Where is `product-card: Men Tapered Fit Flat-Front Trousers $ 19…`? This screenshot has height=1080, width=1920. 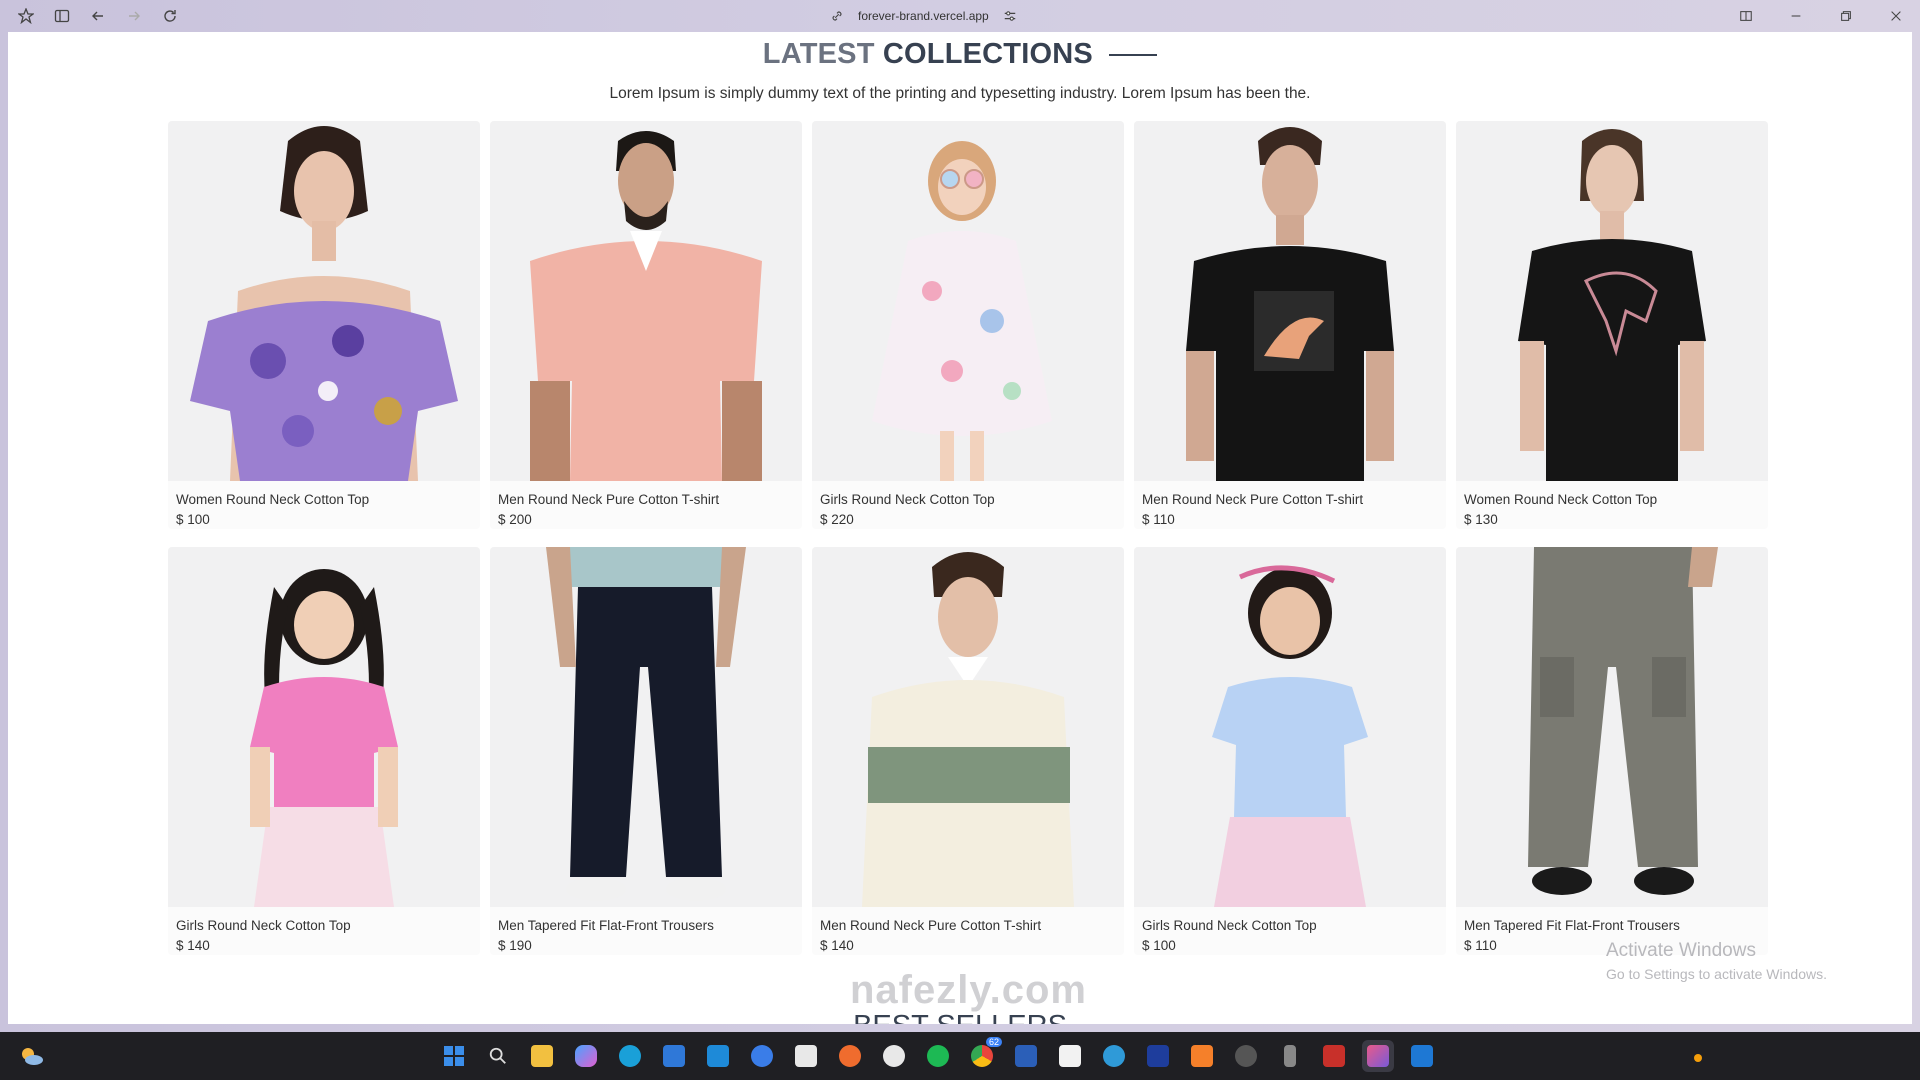
product-card: Men Tapered Fit Flat-Front Trousers $ 19… is located at coordinates (646, 751).